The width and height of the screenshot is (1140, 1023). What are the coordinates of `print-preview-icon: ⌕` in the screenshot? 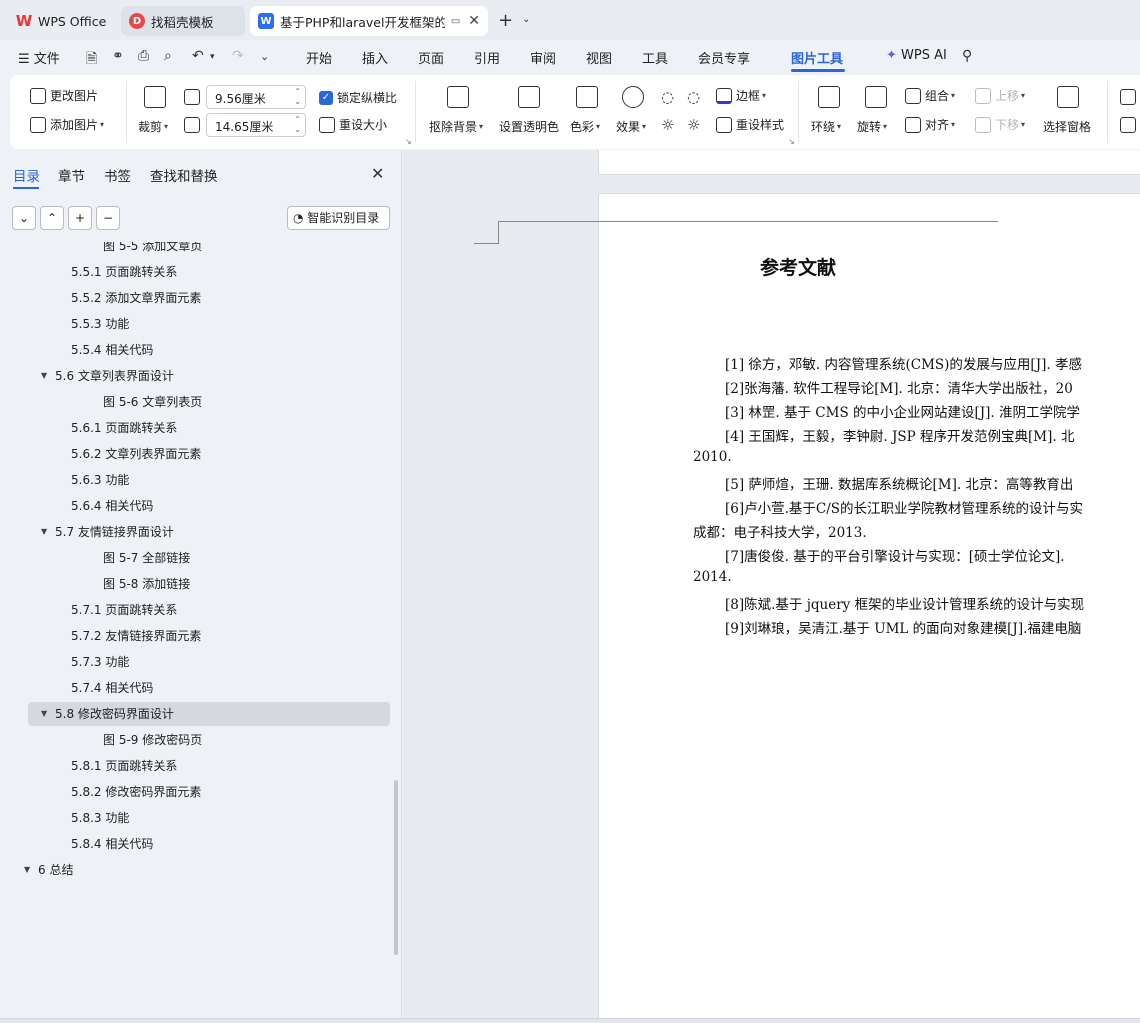 It's located at (168, 56).